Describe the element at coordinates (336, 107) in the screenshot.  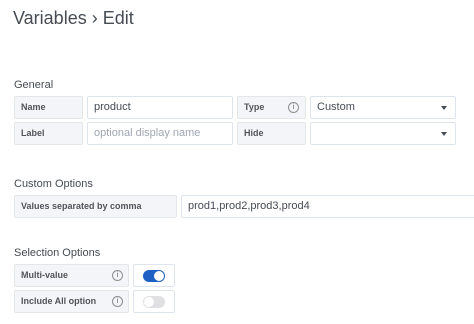
I see `type-select-value: Custom` at that location.